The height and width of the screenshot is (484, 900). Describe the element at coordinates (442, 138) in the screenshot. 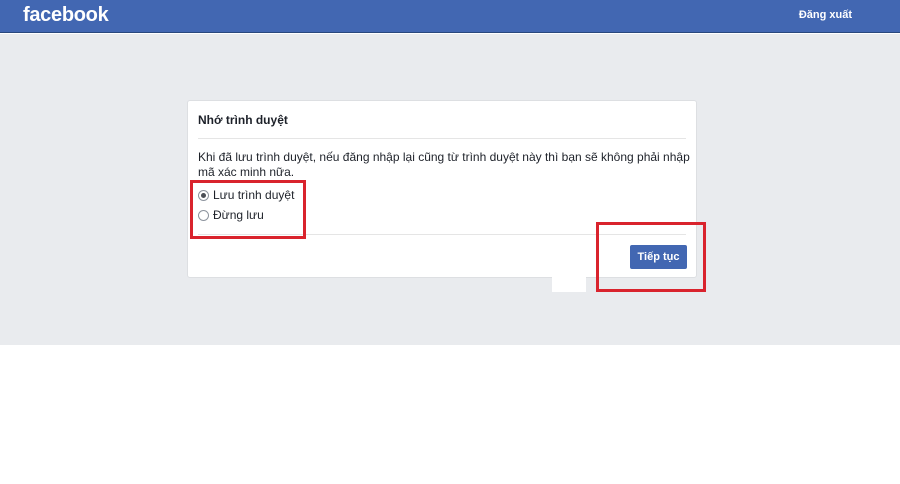

I see `title-divider` at that location.